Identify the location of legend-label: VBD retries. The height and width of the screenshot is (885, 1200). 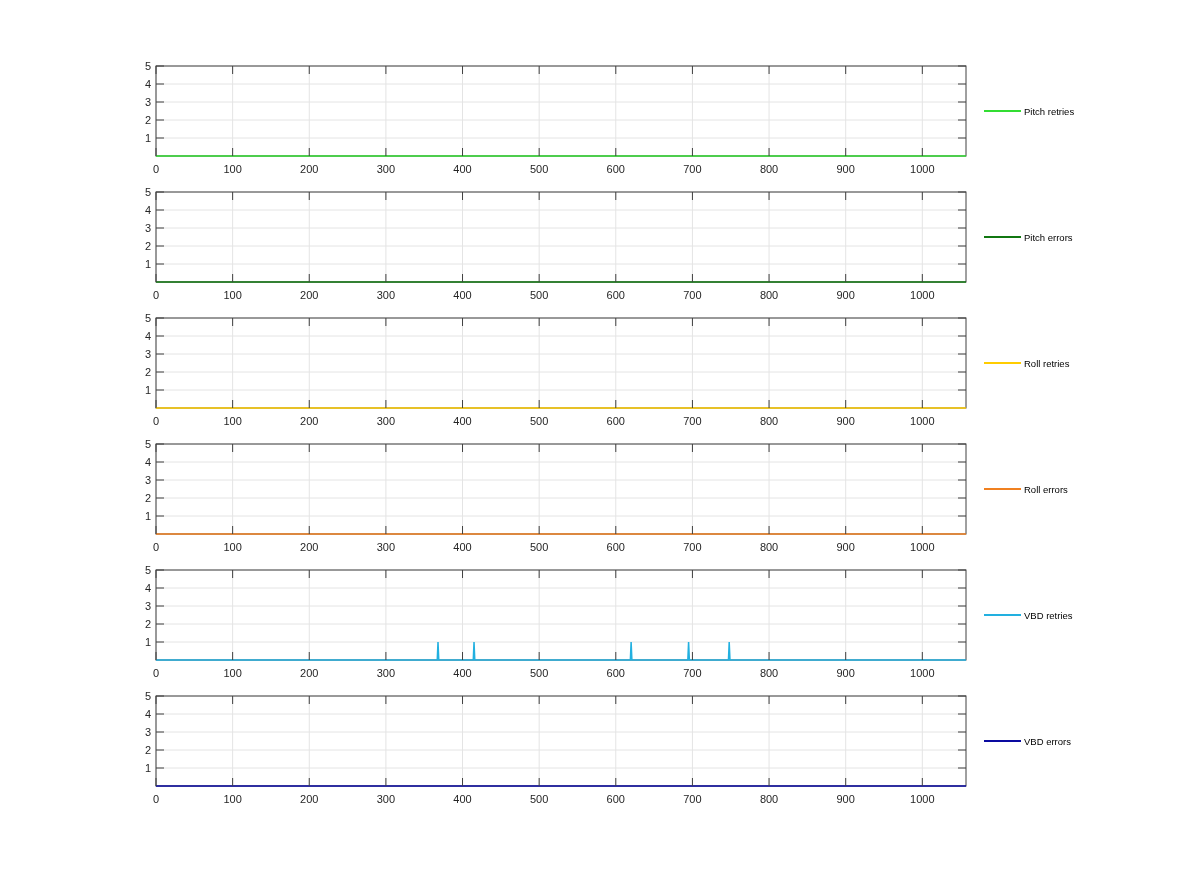
(1048, 615).